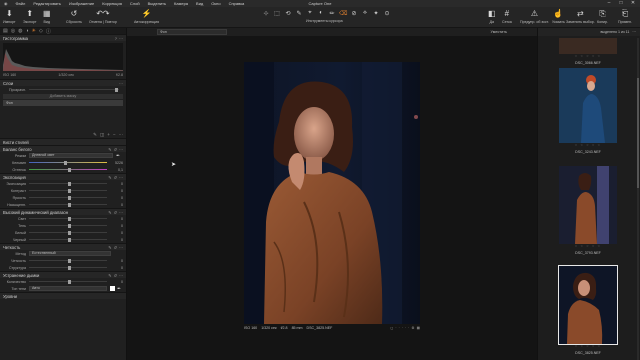 This screenshot has height=360, width=640. I want to click on wb-mode-select: Дневной свет, so click(71, 155).